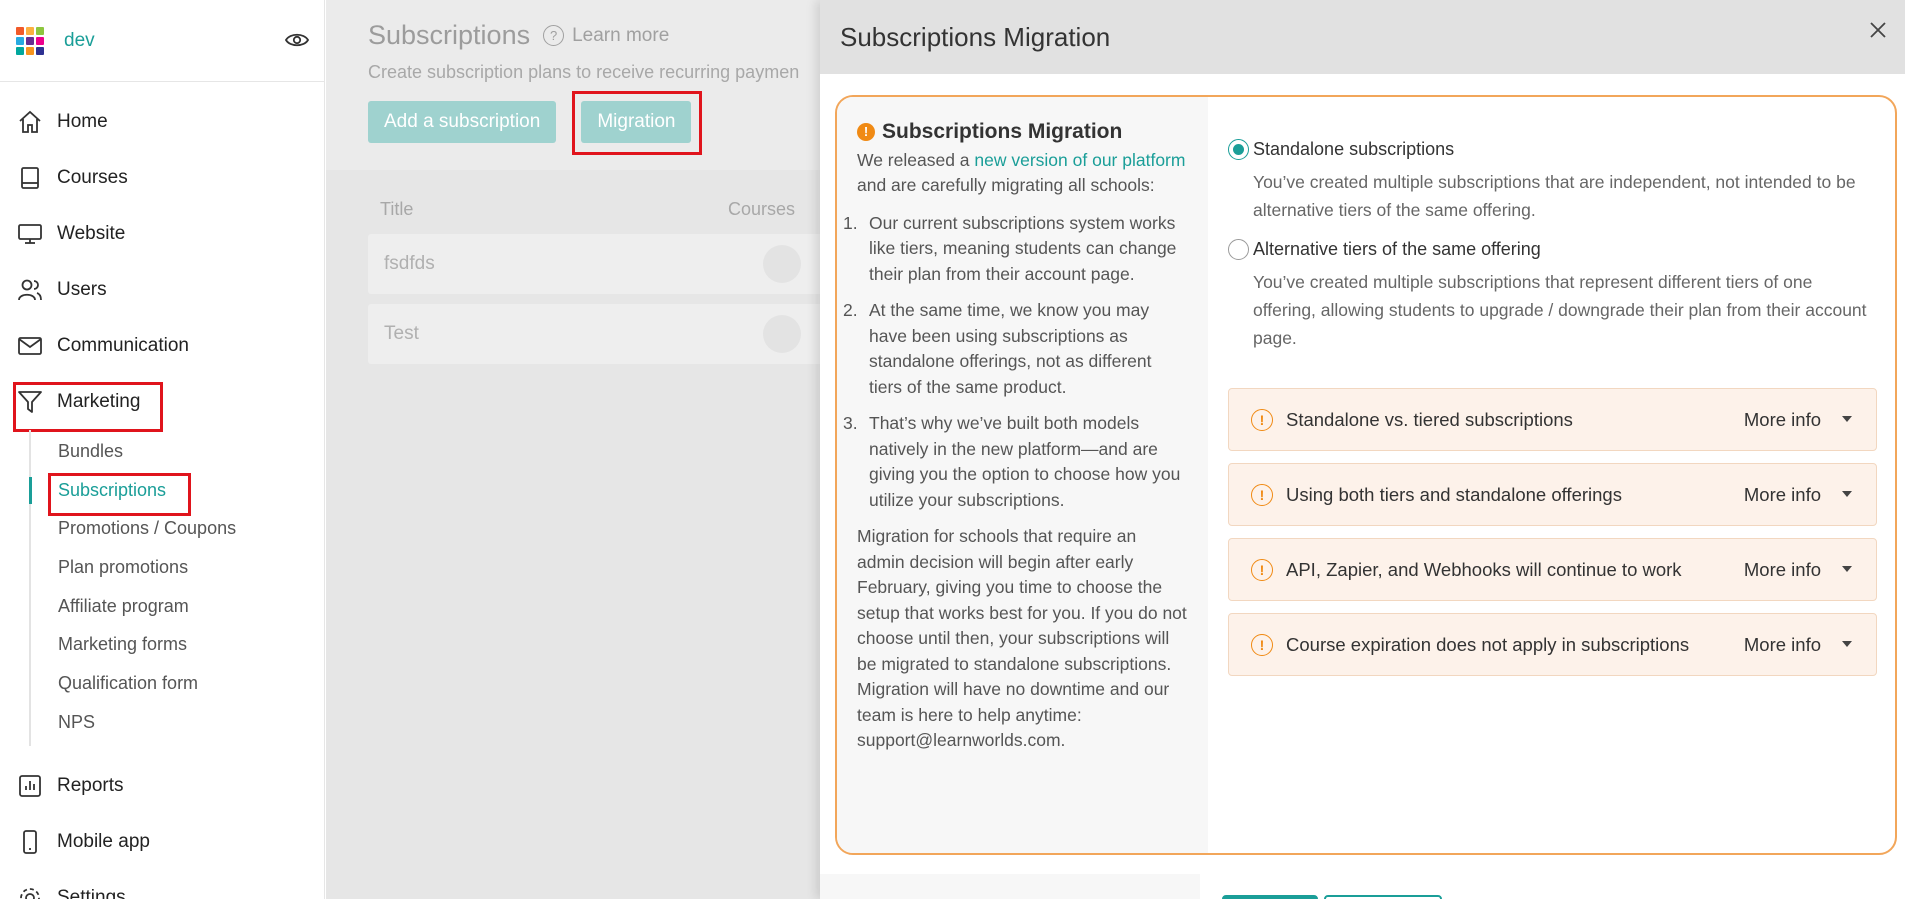  Describe the element at coordinates (1362, 886) in the screenshot. I see `modal-footer` at that location.